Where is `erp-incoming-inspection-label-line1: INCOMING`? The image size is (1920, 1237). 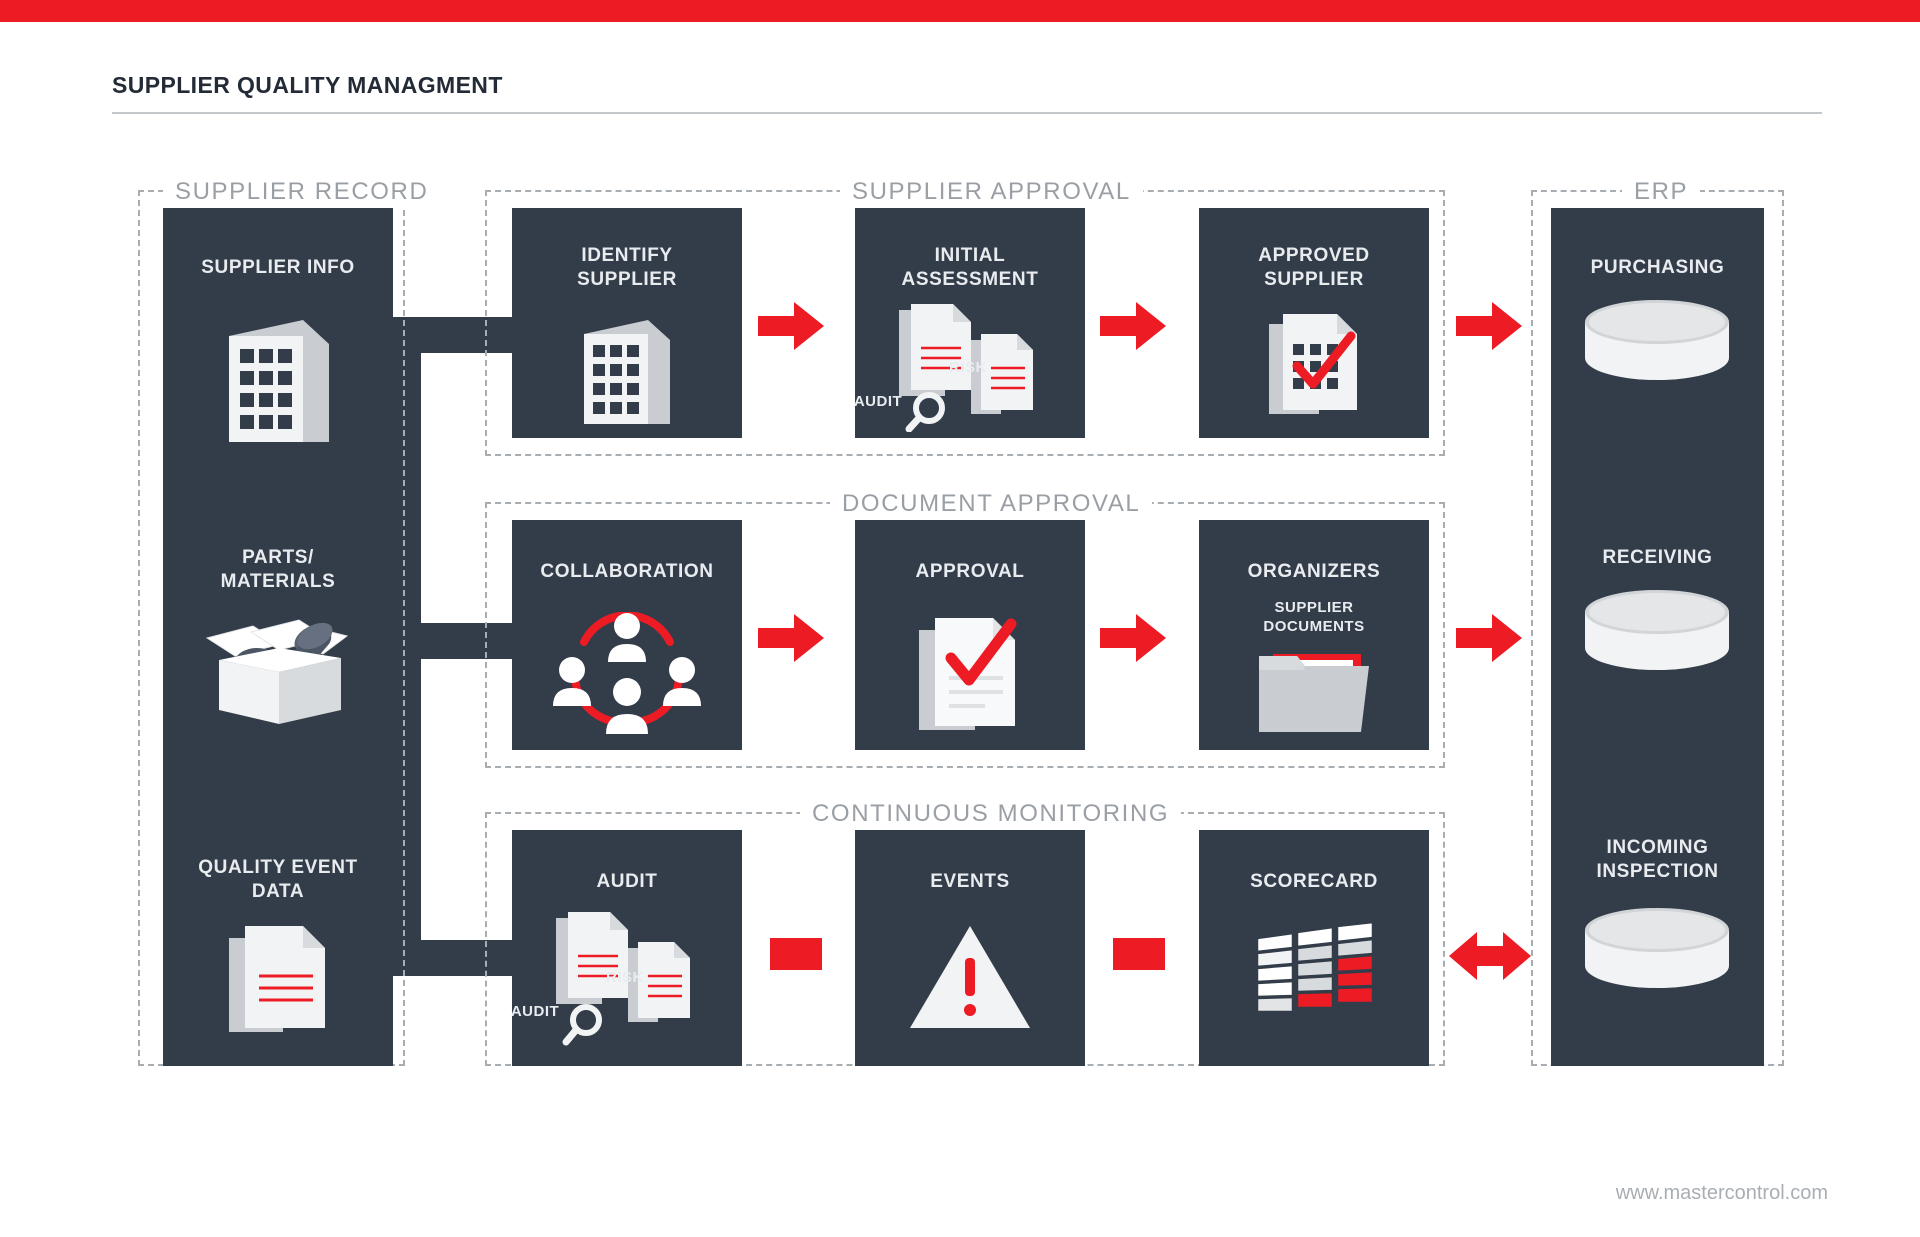
erp-incoming-inspection-label-line1: INCOMING is located at coordinates (1657, 847).